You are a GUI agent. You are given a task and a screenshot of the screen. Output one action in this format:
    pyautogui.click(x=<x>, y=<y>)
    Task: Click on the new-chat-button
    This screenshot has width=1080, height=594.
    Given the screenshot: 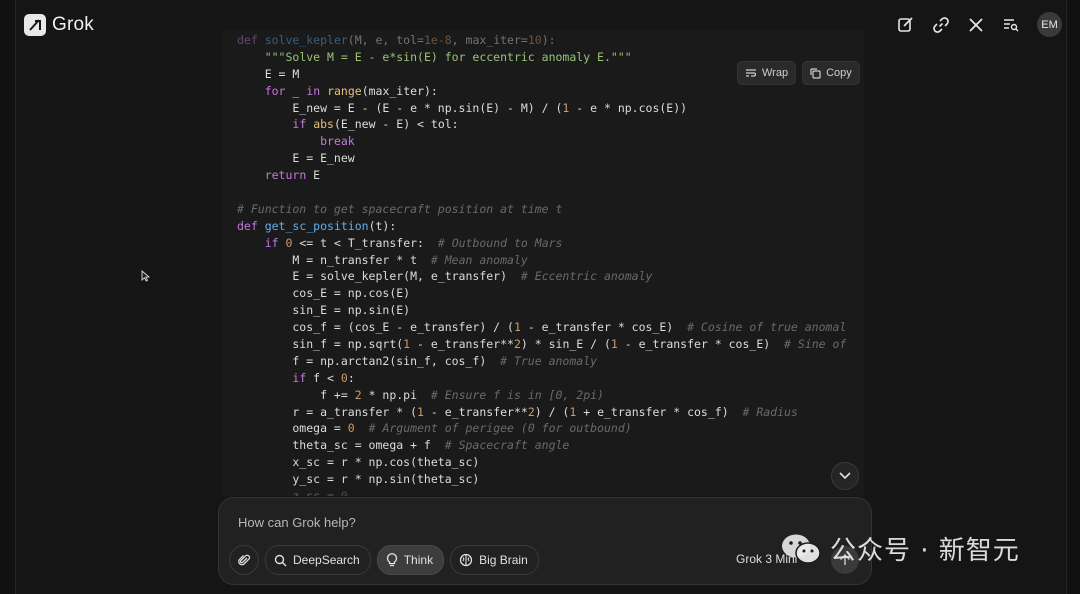 What is the action you would take?
    pyautogui.click(x=905, y=24)
    